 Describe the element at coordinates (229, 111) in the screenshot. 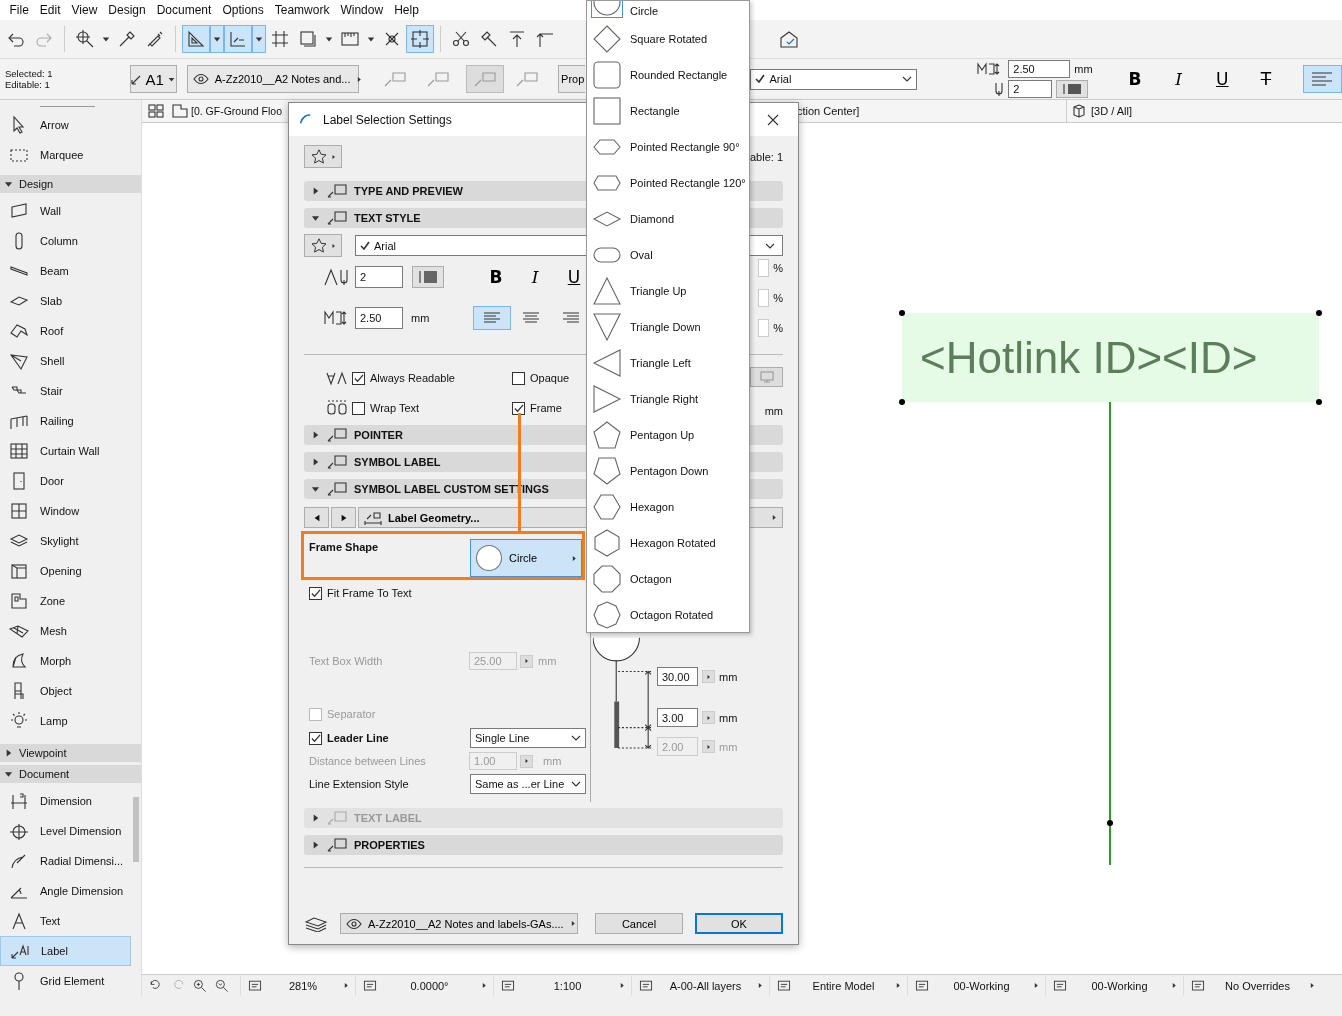

I see `view-tab: [0. GF-Ground Floo` at that location.